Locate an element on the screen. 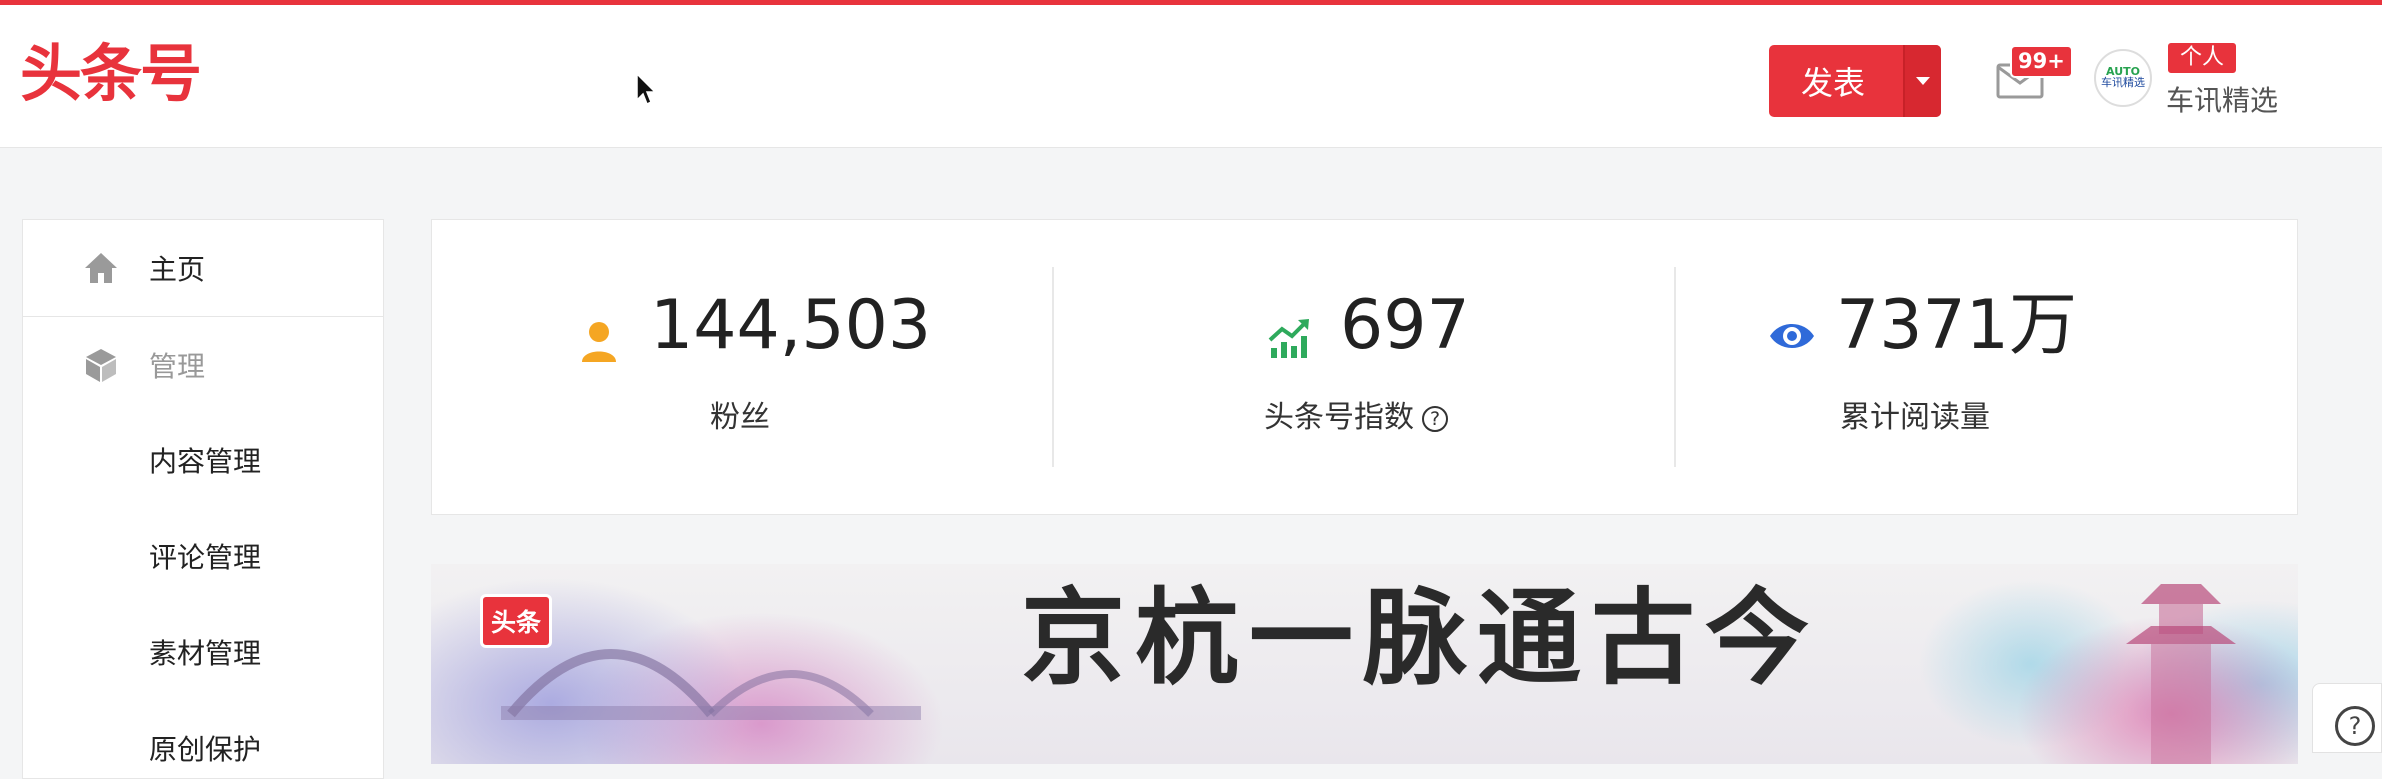  publish-dropdown is located at coordinates (1922, 81).